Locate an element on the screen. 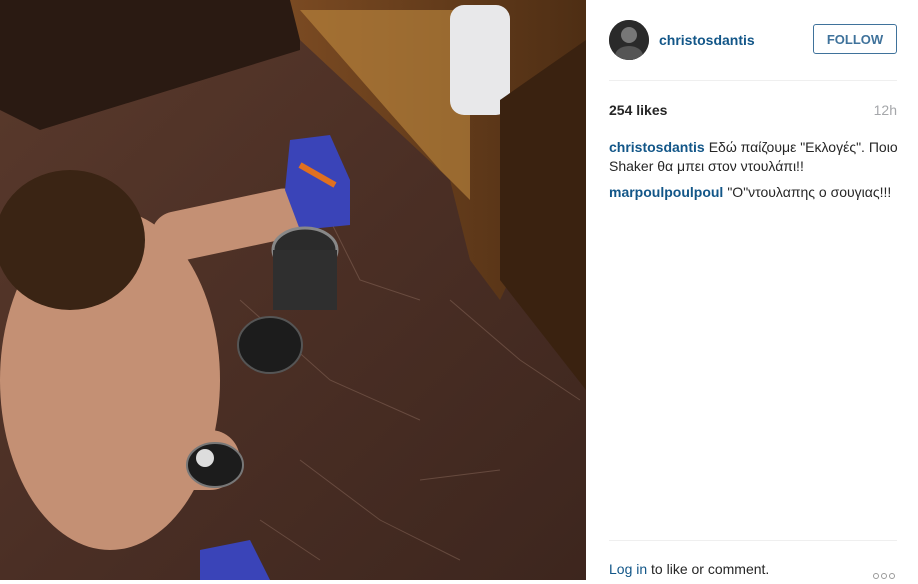 Image resolution: width=918 pixels, height=584 pixels. login-prompt-text: to like or comment. is located at coordinates (708, 569).